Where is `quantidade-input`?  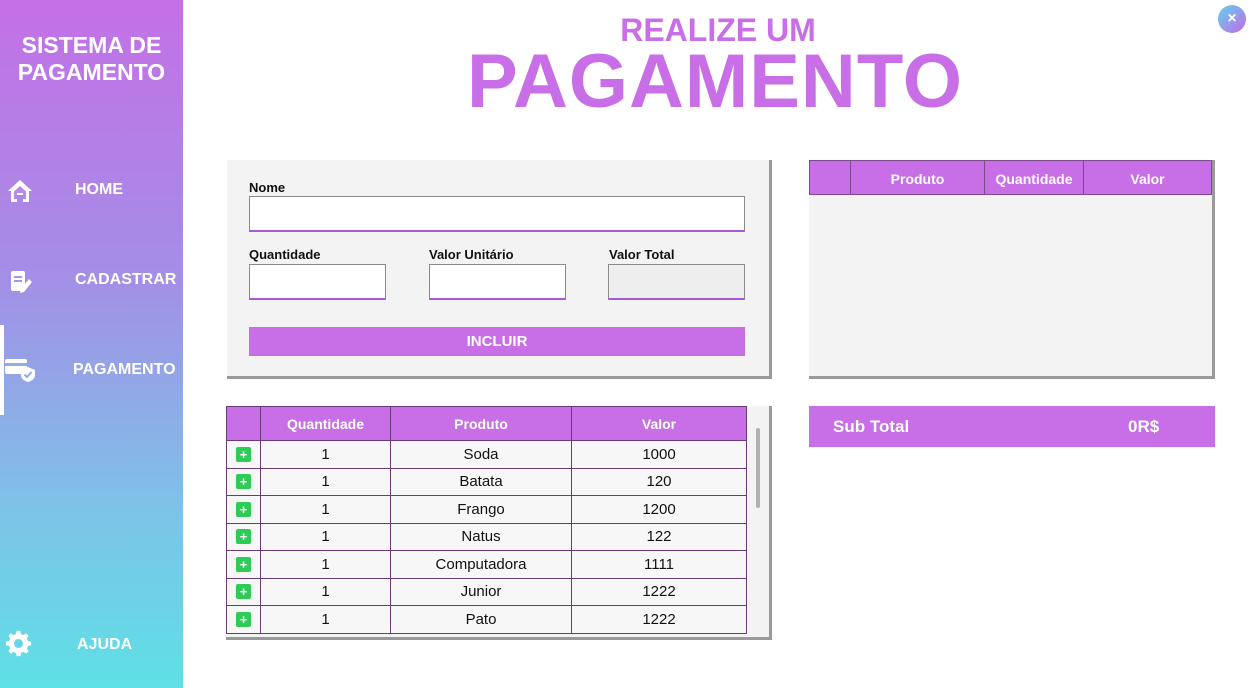
quantidade-input is located at coordinates (317, 282).